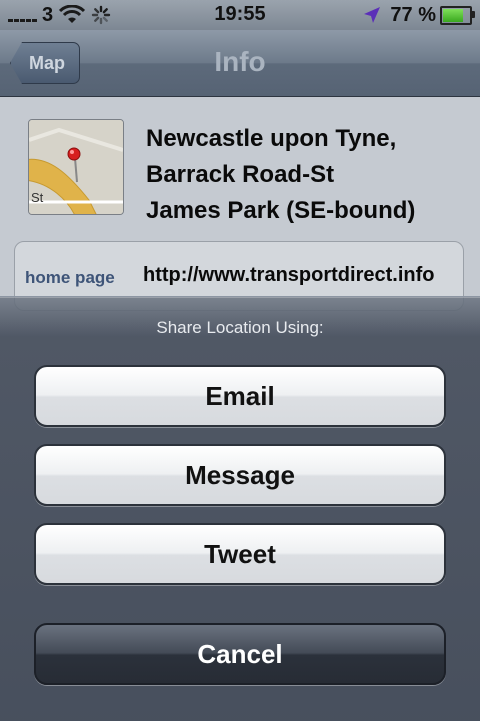  I want to click on email-button: Email, so click(240, 396).